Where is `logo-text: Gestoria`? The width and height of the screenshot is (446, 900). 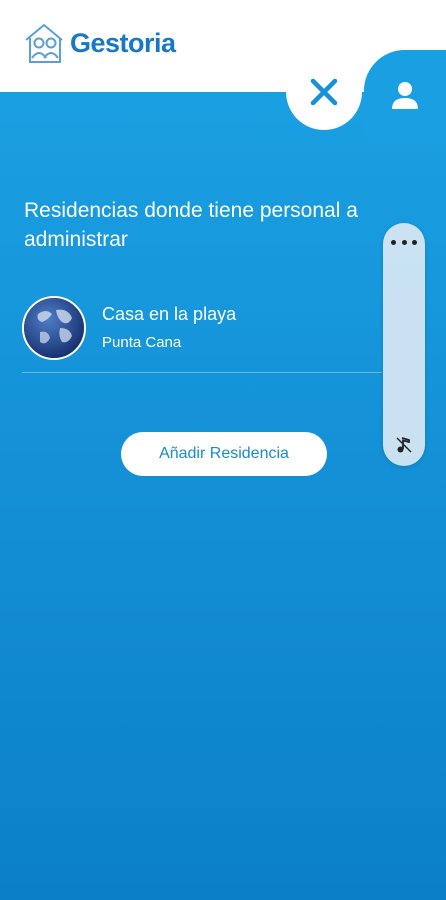
logo-text: Gestoria is located at coordinates (123, 42).